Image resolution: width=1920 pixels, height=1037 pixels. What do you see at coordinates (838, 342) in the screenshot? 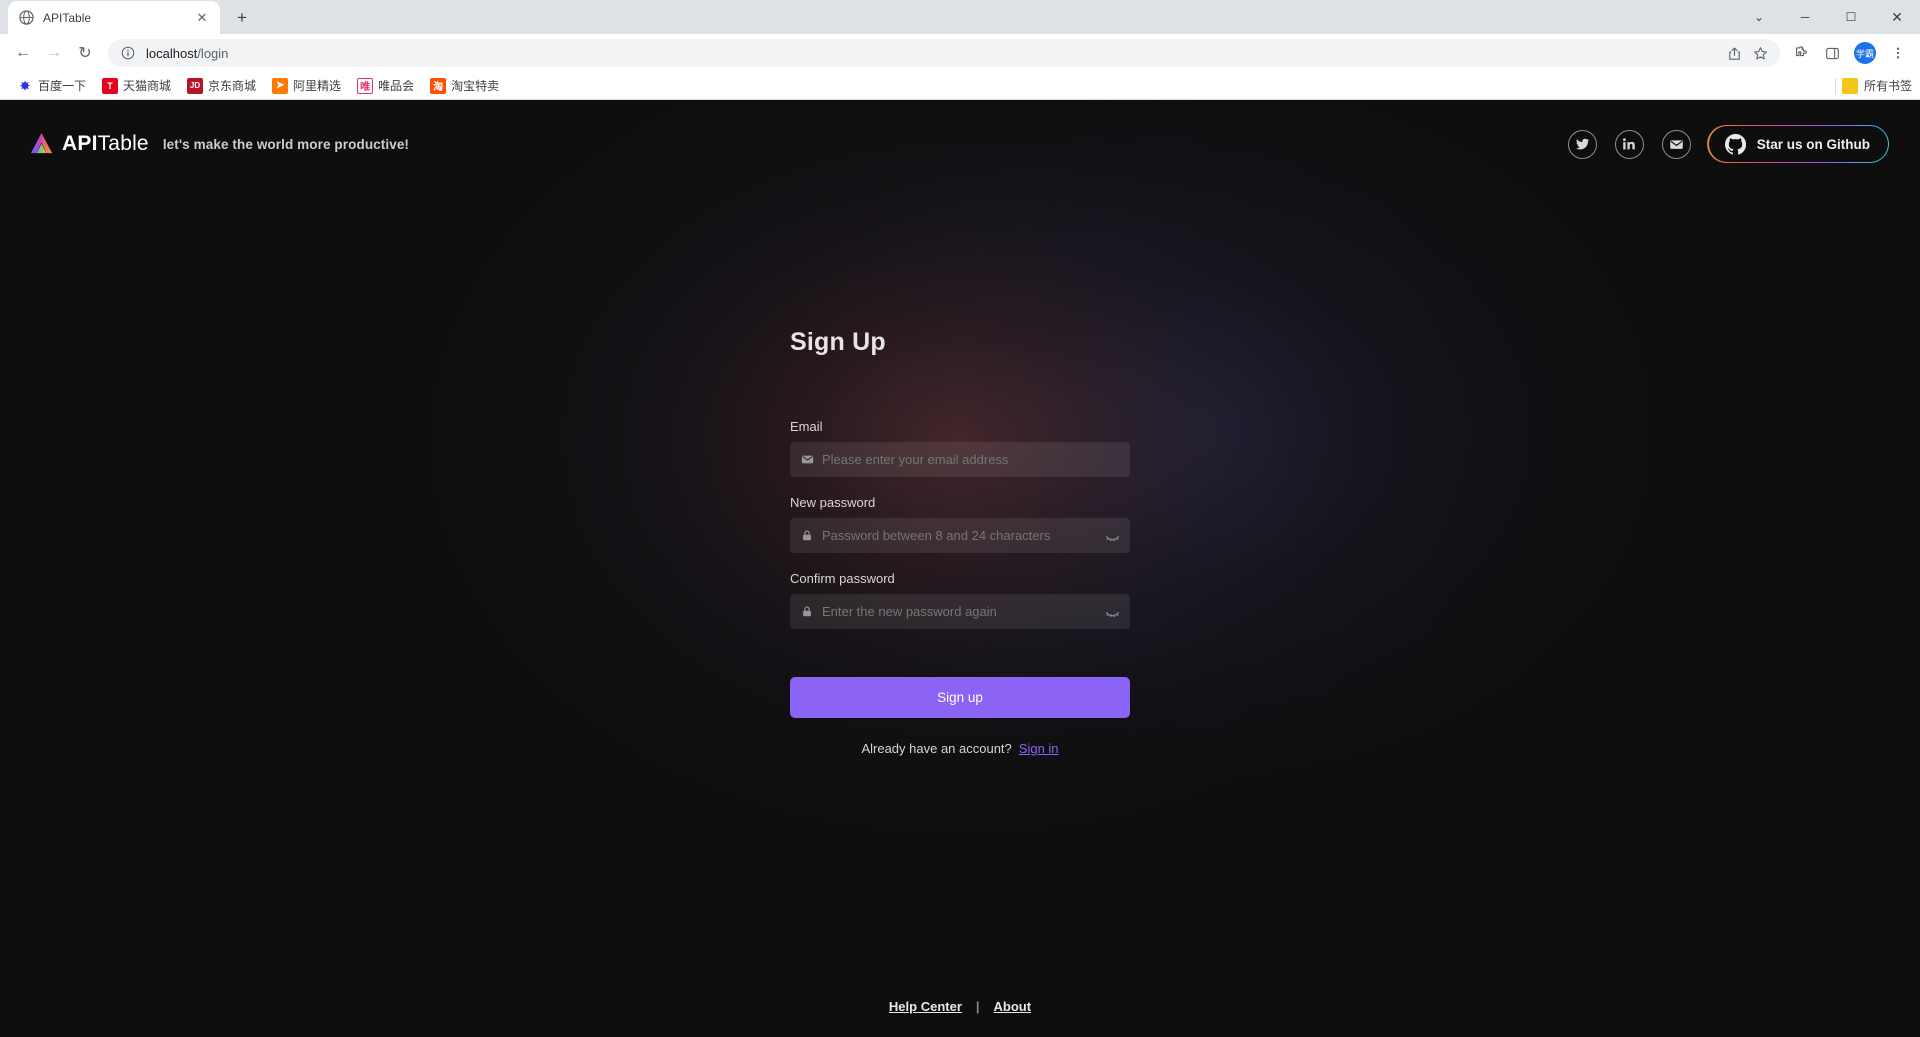
I see `page-title: Sign Up` at bounding box center [838, 342].